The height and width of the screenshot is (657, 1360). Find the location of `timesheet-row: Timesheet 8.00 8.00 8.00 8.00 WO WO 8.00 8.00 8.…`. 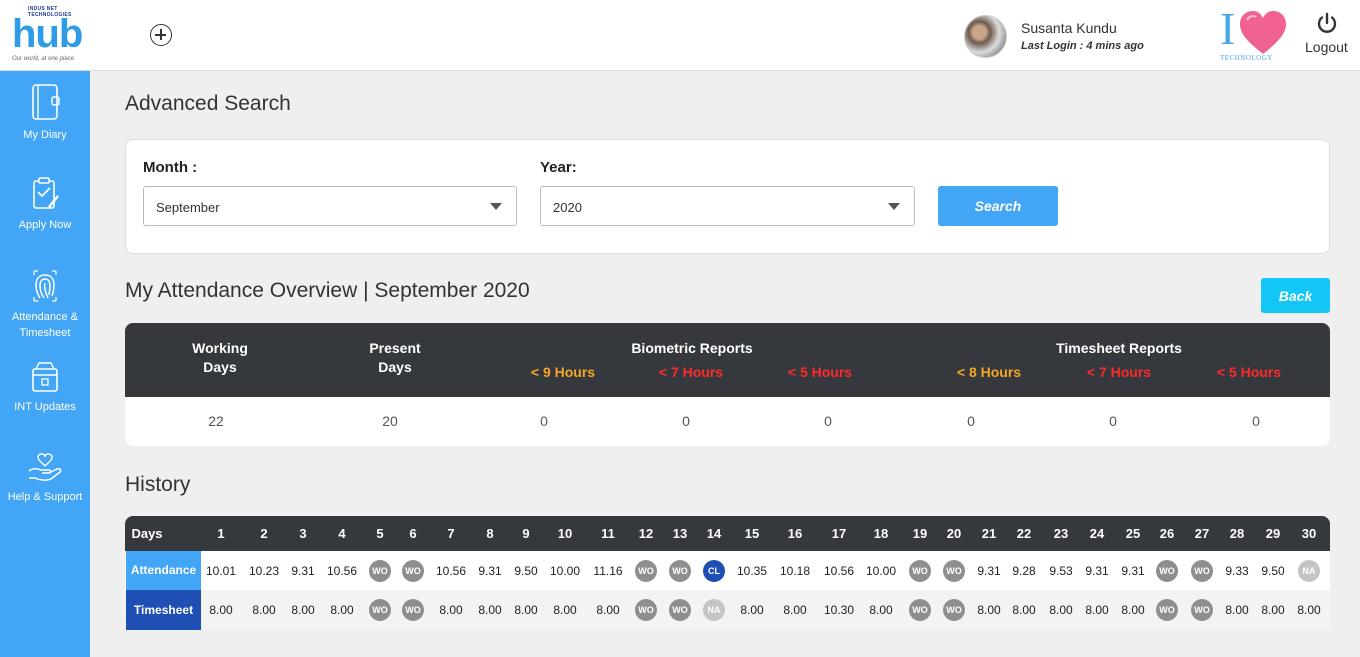

timesheet-row: Timesheet 8.00 8.00 8.00 8.00 WO WO 8.00 8.00 8.… is located at coordinates (727, 610).